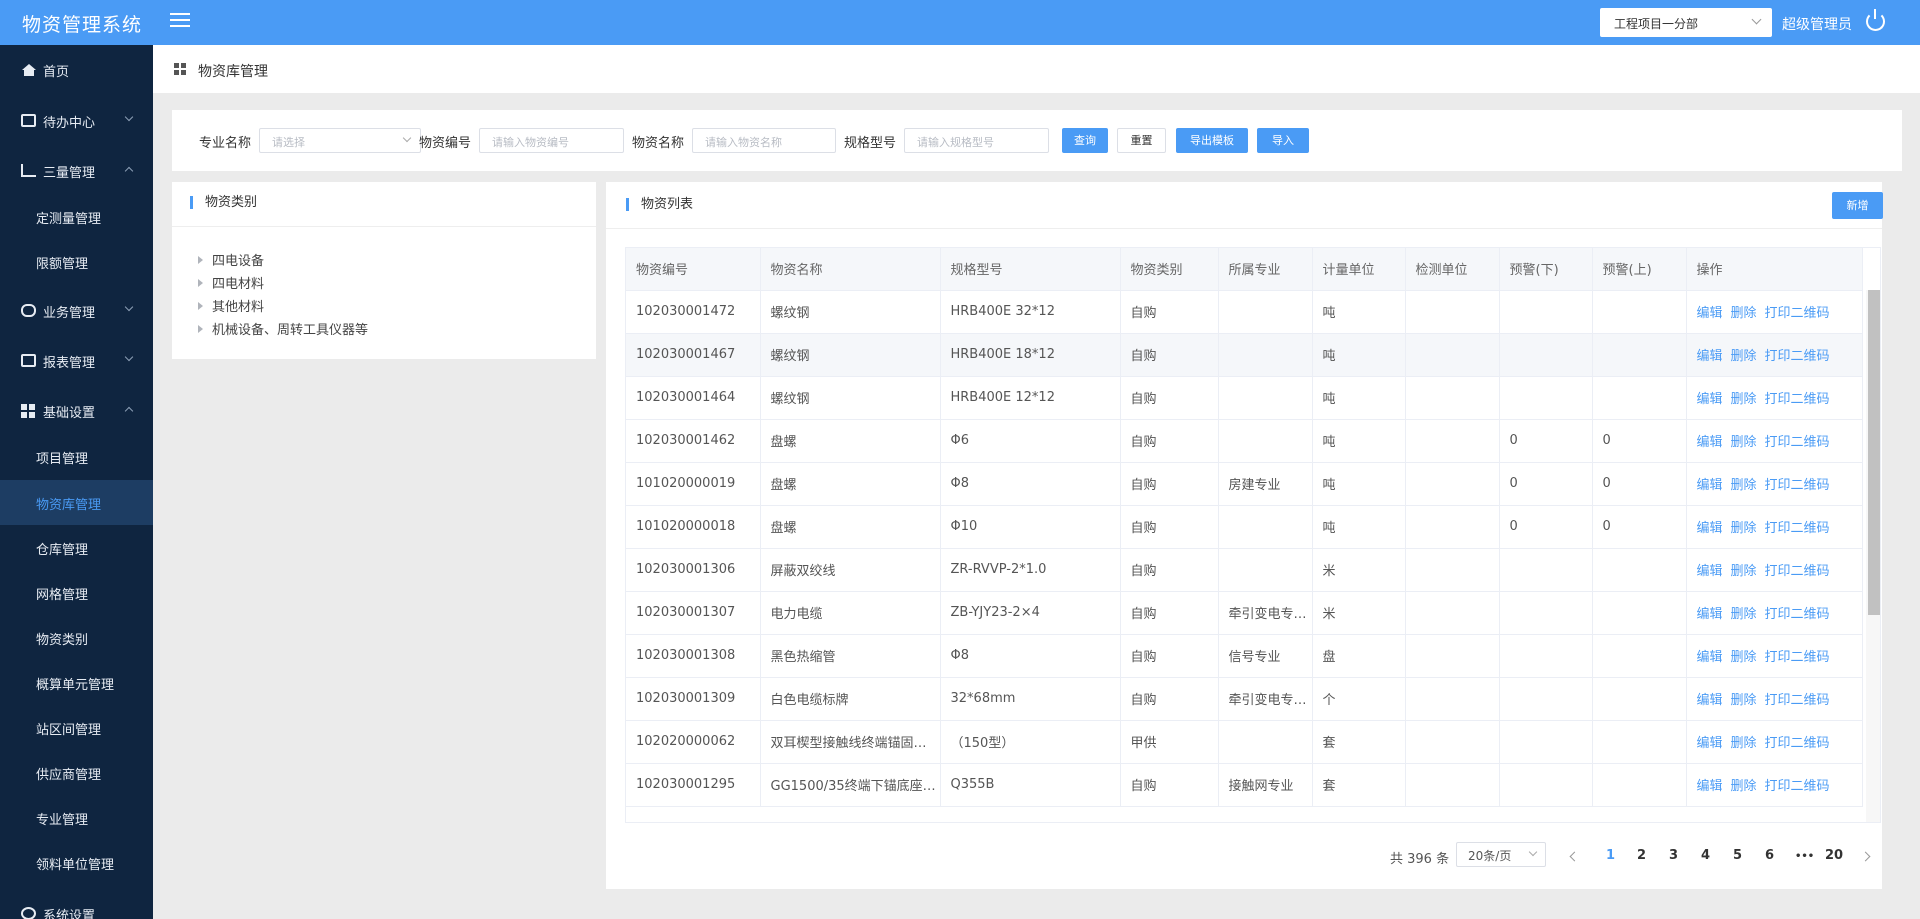 This screenshot has width=1920, height=919. What do you see at coordinates (1244, 441) in the screenshot?
I see `table-row: 102030001462 盘螺 Φ6 自购吨 0 0 编辑 删除 打印二维码` at bounding box center [1244, 441].